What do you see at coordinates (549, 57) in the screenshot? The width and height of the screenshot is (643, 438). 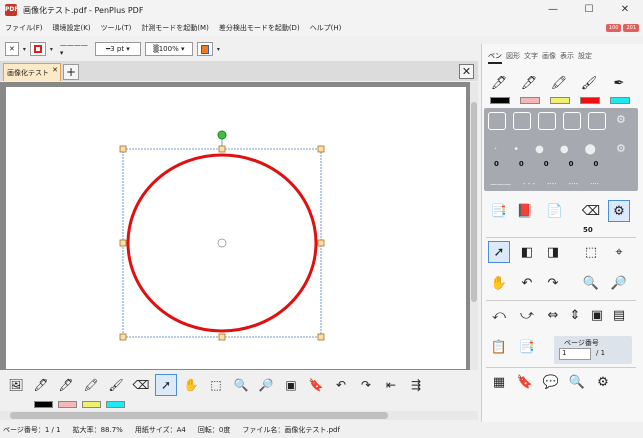 I see `tab-image: 画像` at bounding box center [549, 57].